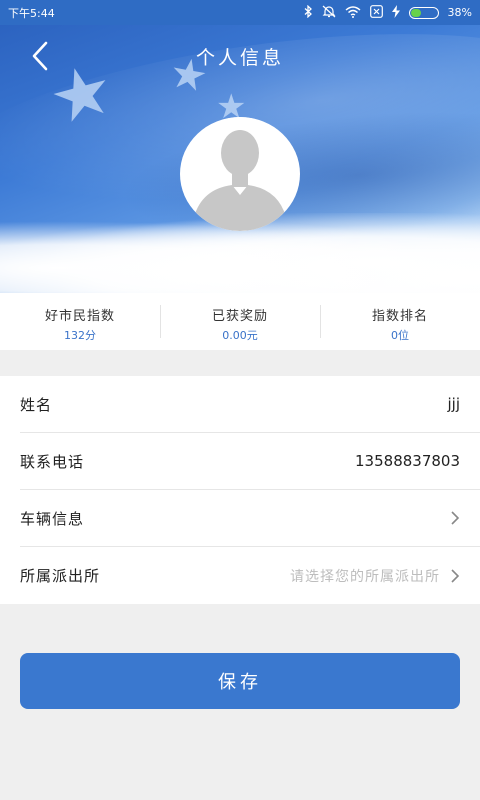 The image size is (480, 800). What do you see at coordinates (459, 12) in the screenshot?
I see `battery-percent: 38%` at bounding box center [459, 12].